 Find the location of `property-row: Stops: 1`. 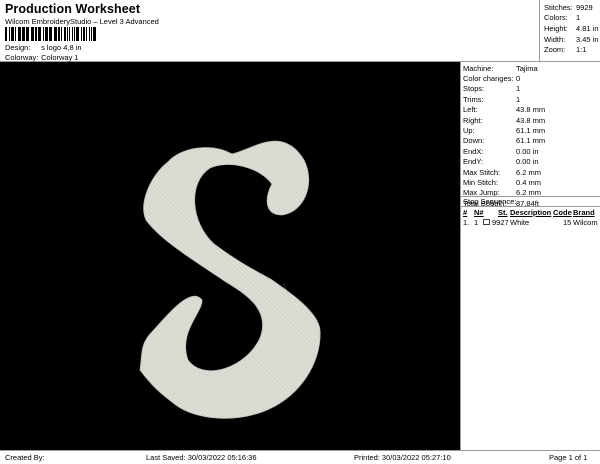

property-row: Stops: 1 is located at coordinates (531, 89).